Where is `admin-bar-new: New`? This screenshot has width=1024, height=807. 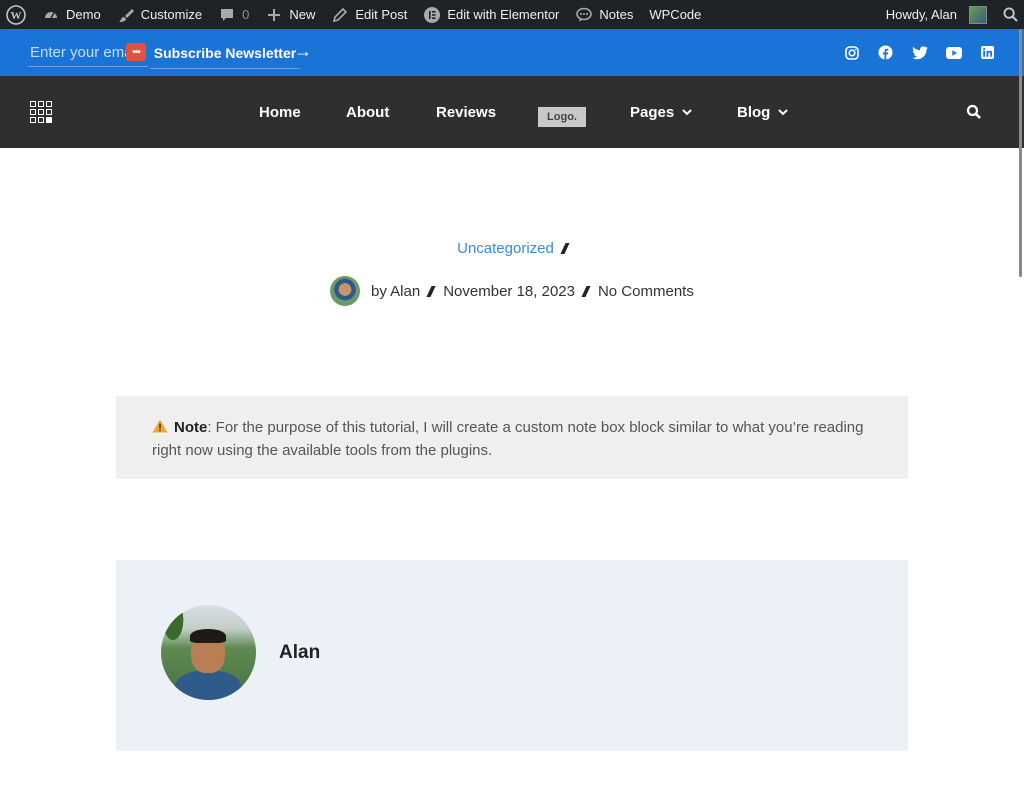 admin-bar-new: New is located at coordinates (290, 14).